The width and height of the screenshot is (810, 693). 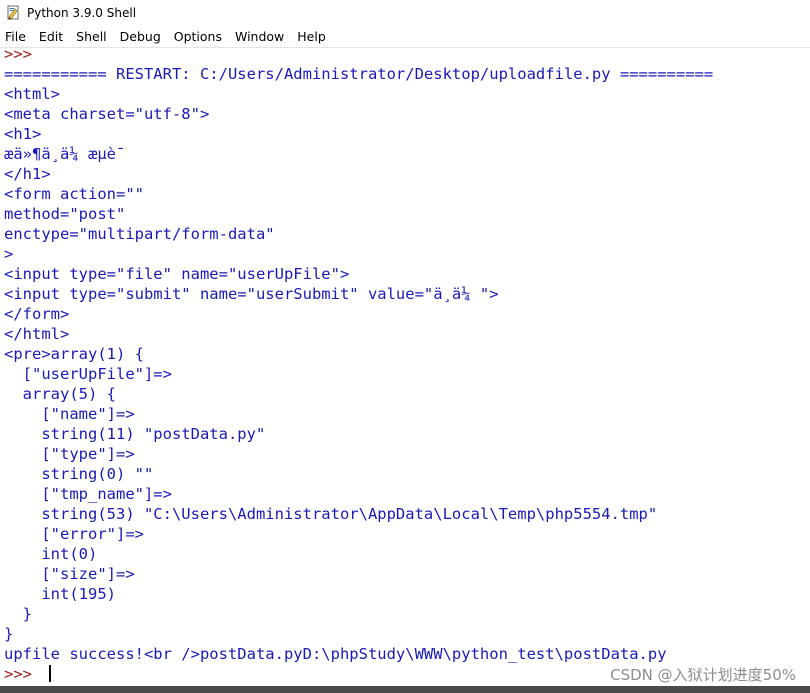 What do you see at coordinates (407, 194) in the screenshot?
I see `shell-output-line: <form action=""` at bounding box center [407, 194].